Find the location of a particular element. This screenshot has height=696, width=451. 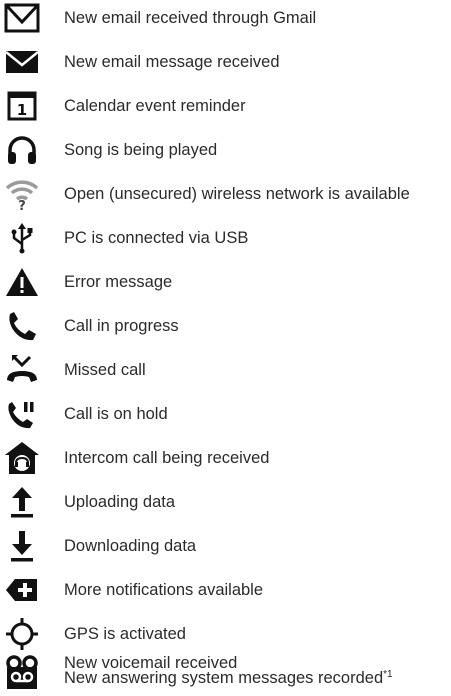

legend-row-gmail: New email received through Gmail is located at coordinates (225, 19).